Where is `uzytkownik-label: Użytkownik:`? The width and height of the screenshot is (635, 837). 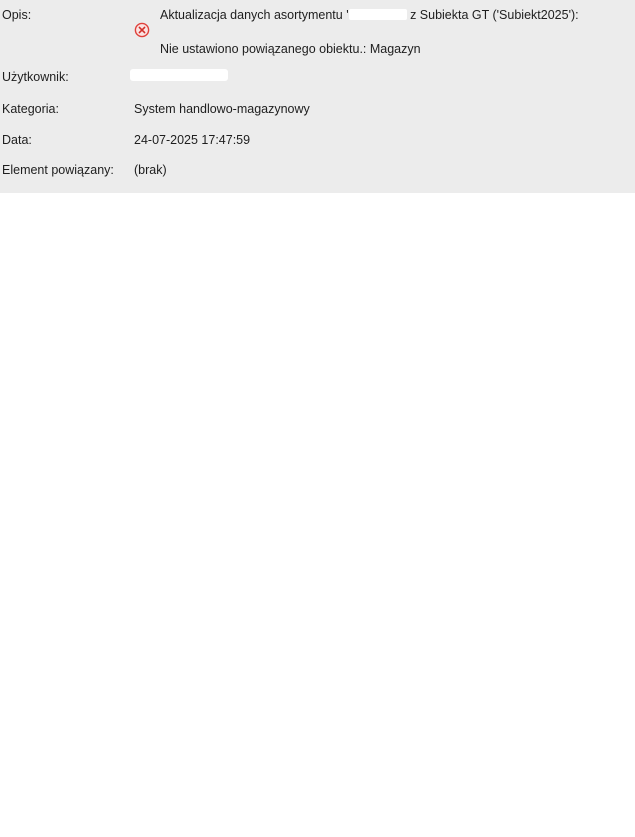
uzytkownik-label: Użytkownik: is located at coordinates (35, 77).